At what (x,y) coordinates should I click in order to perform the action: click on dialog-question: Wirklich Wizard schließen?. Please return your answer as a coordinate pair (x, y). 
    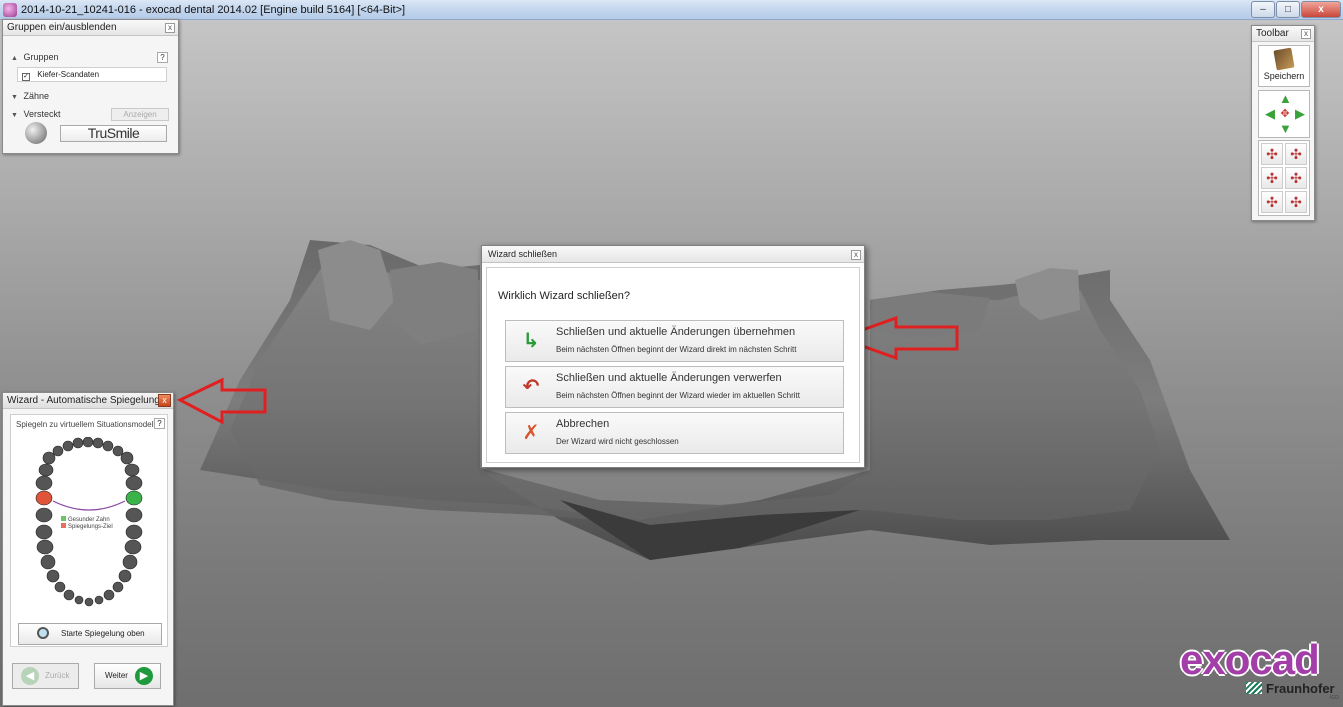
    Looking at the image, I should click on (564, 296).